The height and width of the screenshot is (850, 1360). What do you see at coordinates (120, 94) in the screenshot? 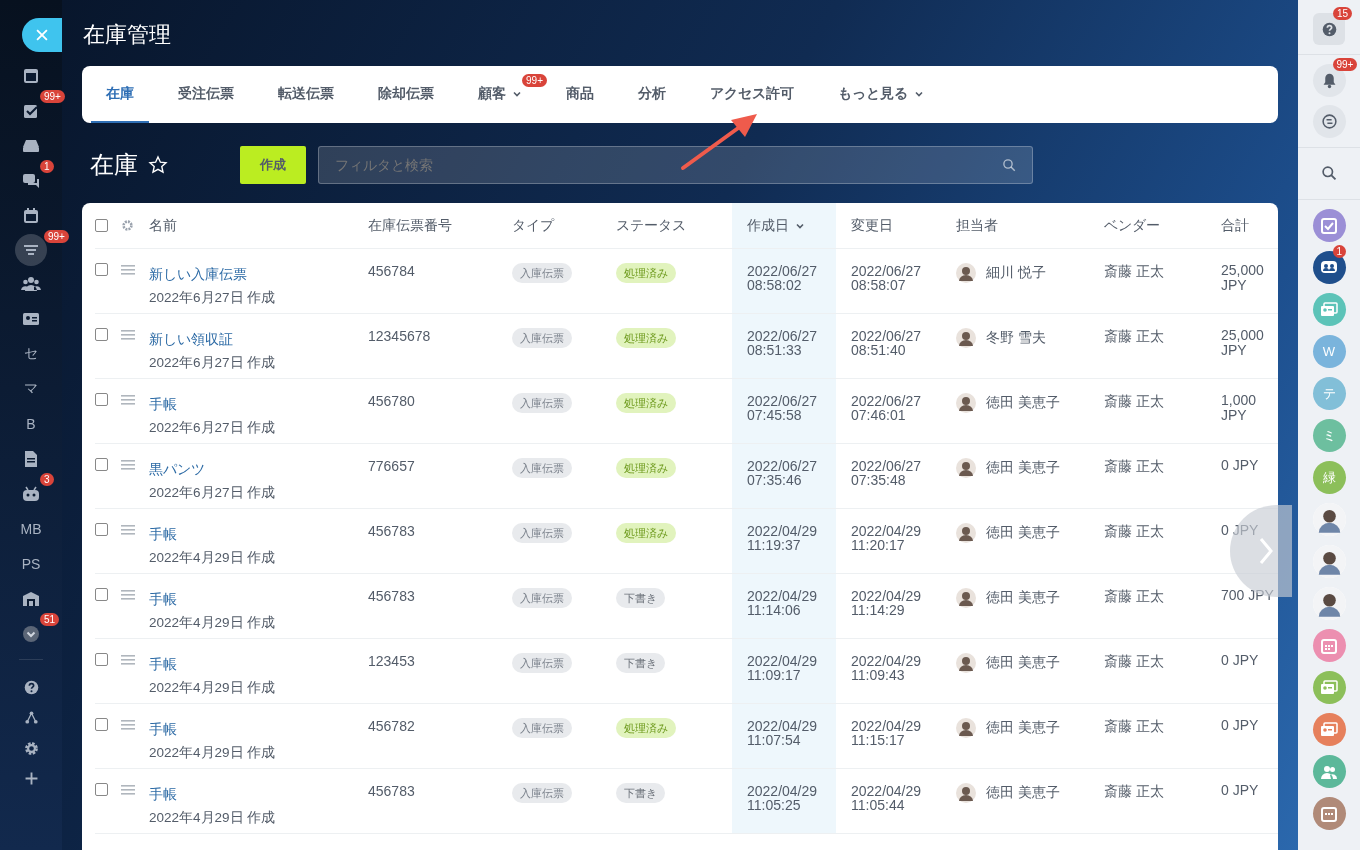
I see `tab: 在庫` at bounding box center [120, 94].